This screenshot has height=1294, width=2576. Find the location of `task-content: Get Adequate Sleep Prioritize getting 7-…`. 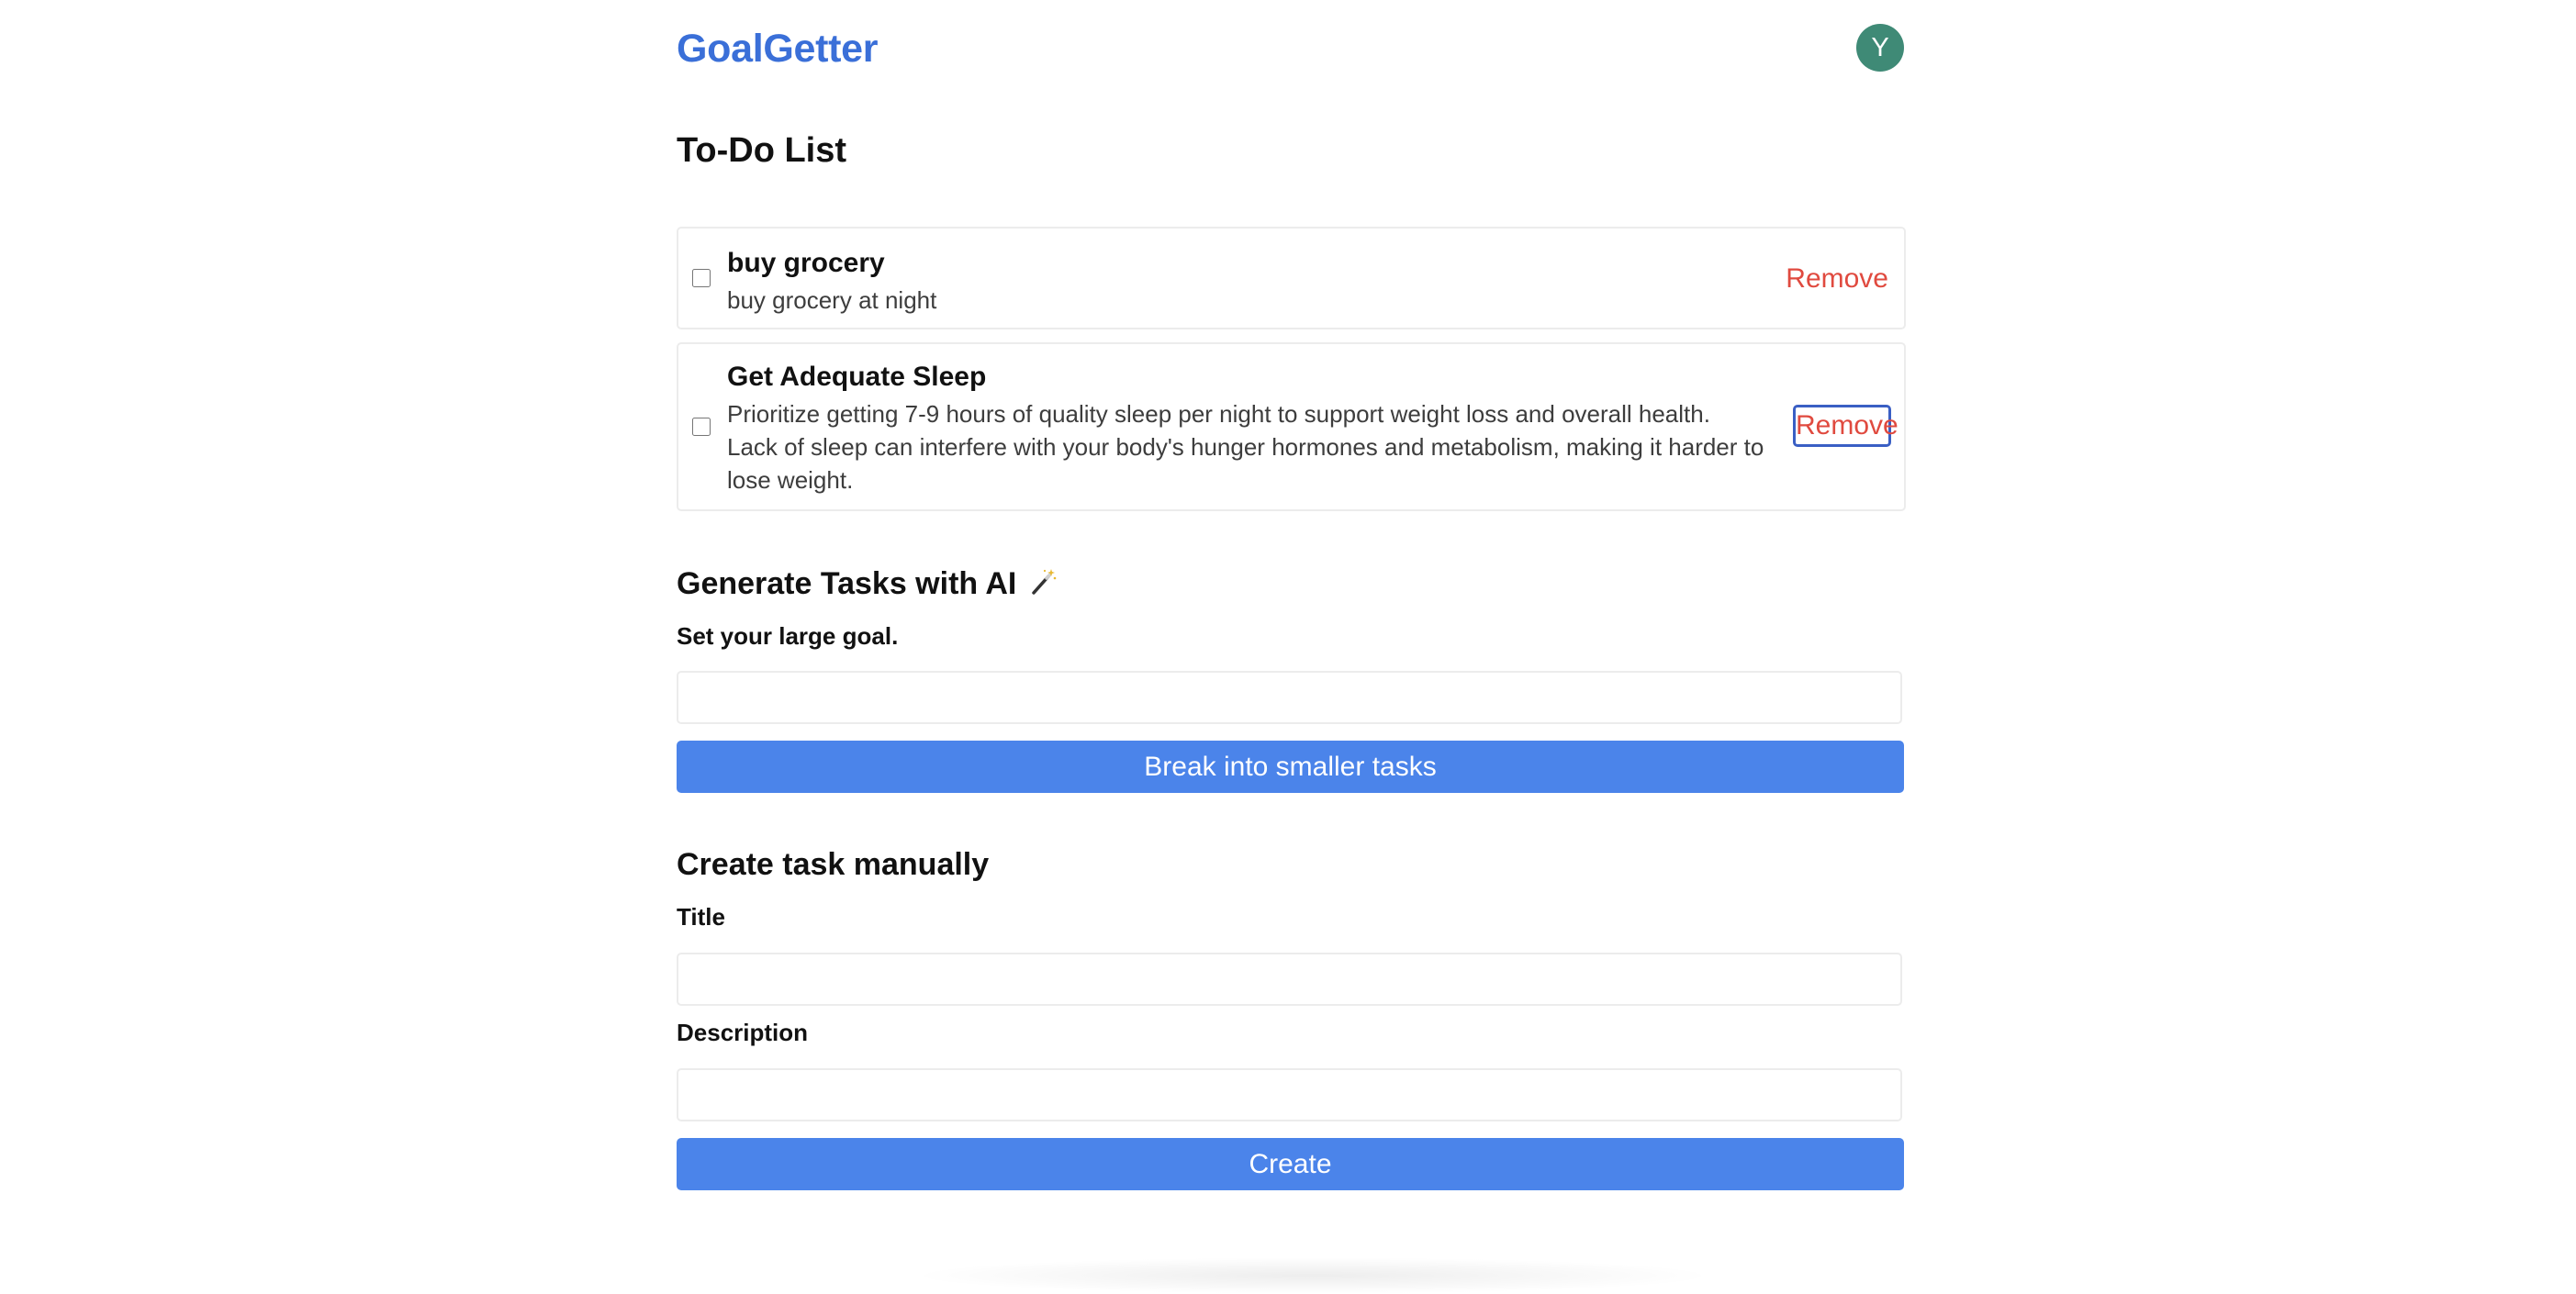

task-content: Get Adequate Sleep Prioritize getting 7-… is located at coordinates (1246, 427).